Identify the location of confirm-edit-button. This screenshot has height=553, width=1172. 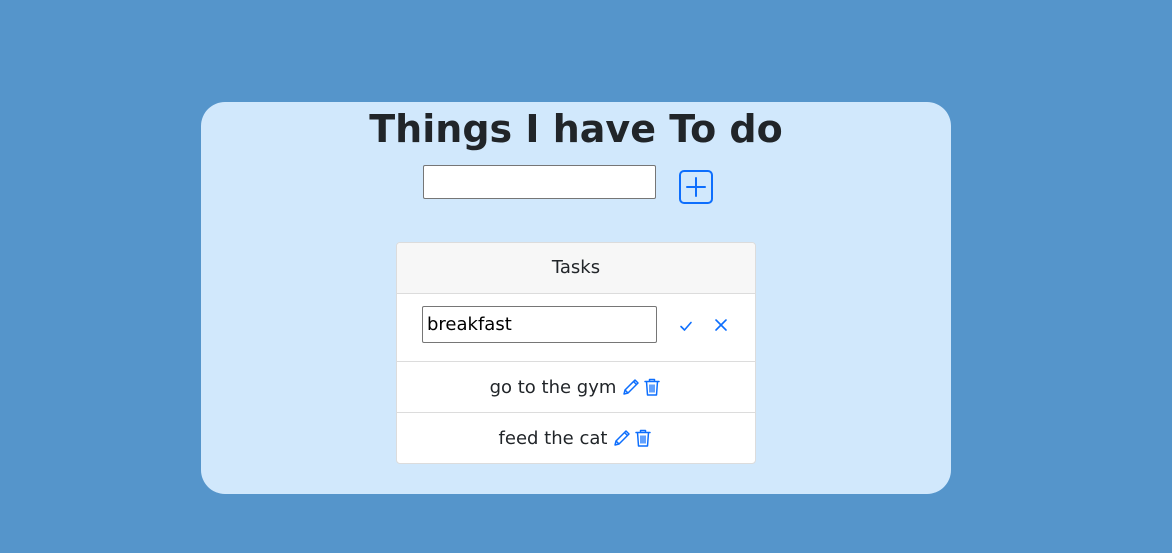
(686, 326).